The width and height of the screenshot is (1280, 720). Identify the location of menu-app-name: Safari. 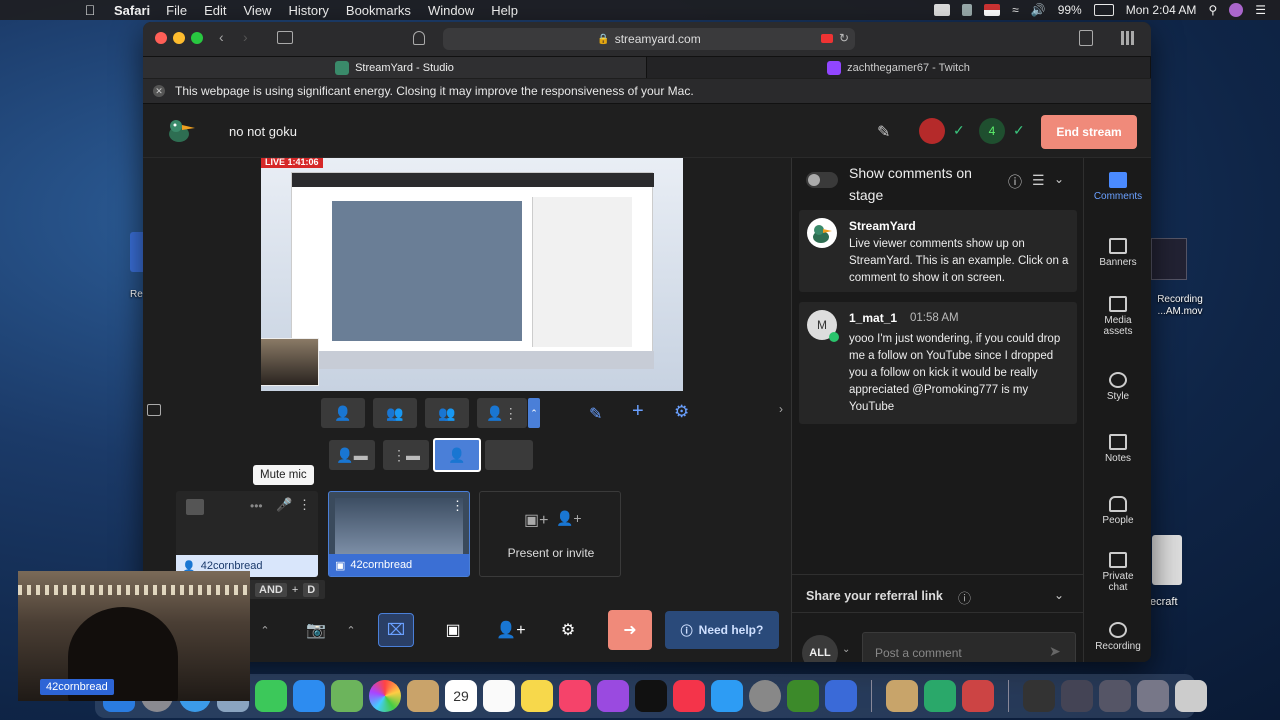
(132, 10).